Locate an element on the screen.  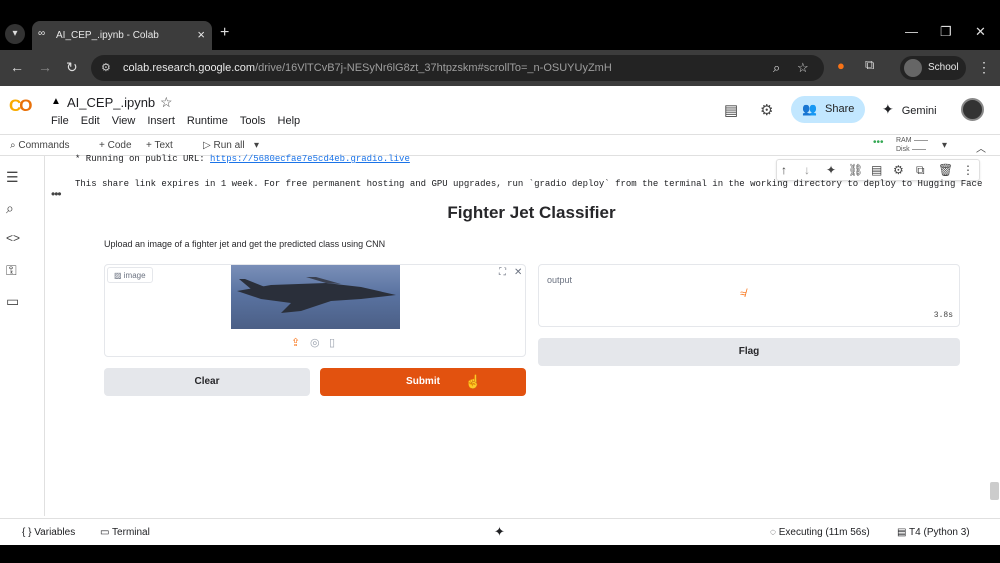
delete-icon: 🗑 is located at coordinates (945, 170).